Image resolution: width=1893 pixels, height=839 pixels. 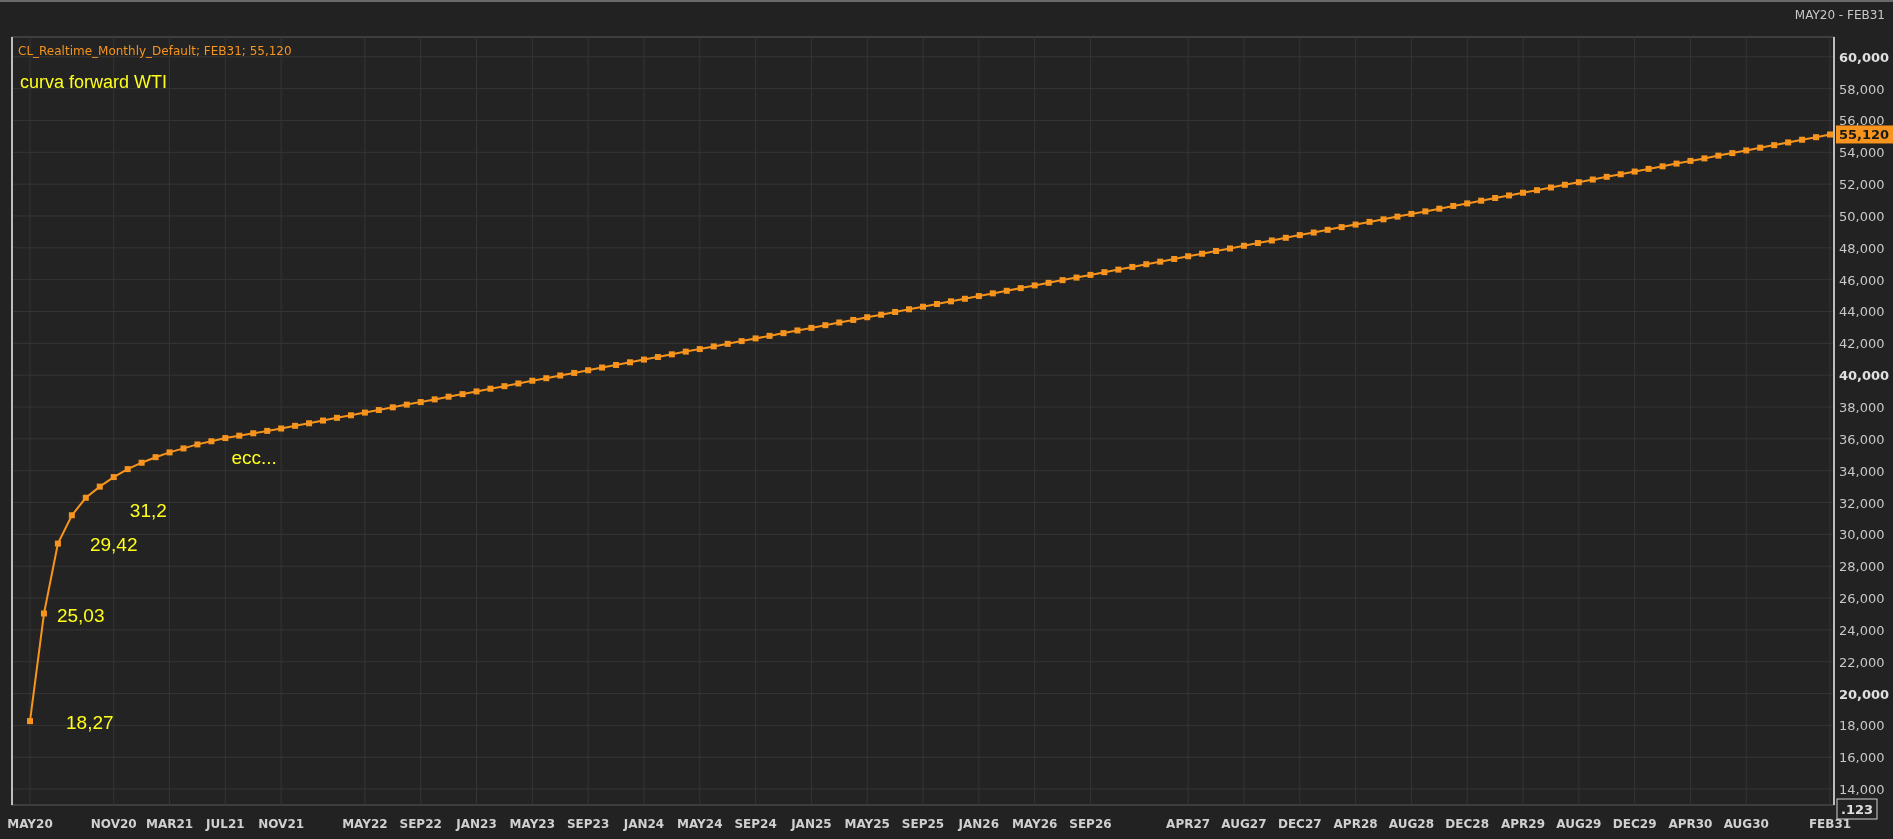 I want to click on y-axis-label: 34,000, so click(x=1862, y=471).